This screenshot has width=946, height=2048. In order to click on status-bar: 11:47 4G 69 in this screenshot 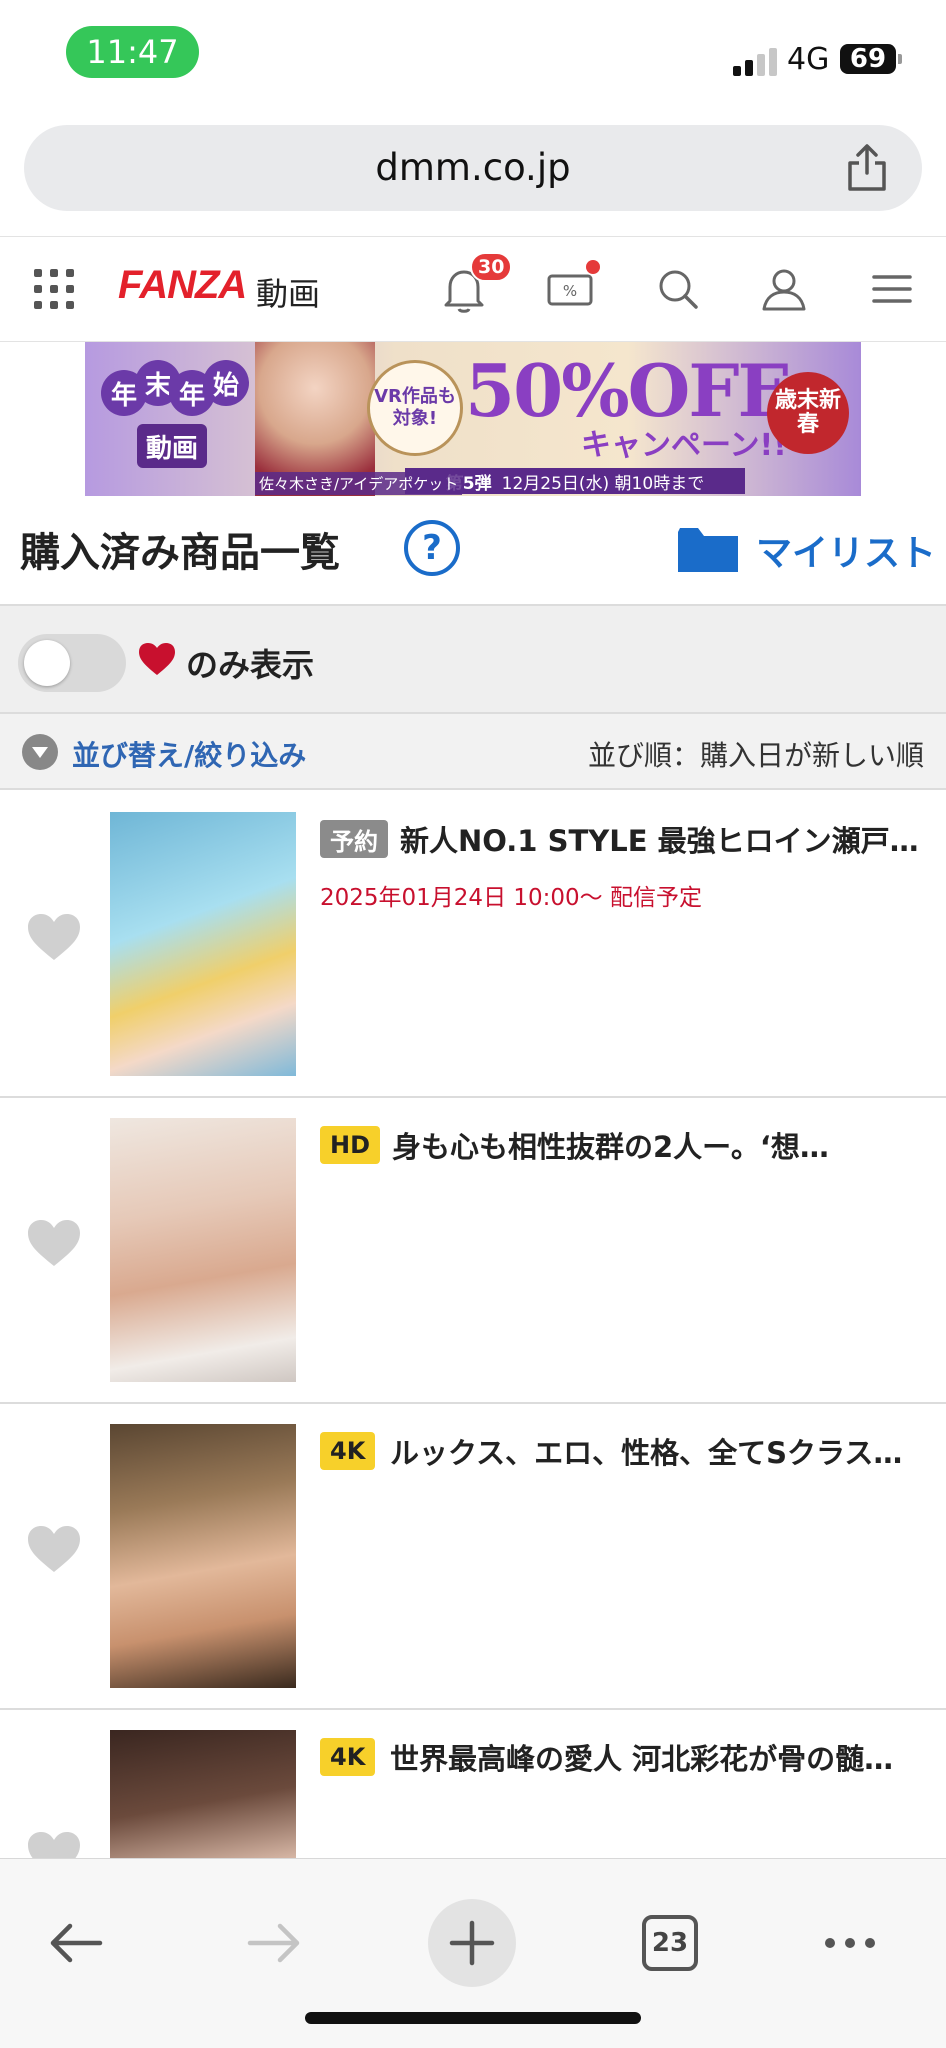, I will do `click(473, 55)`.